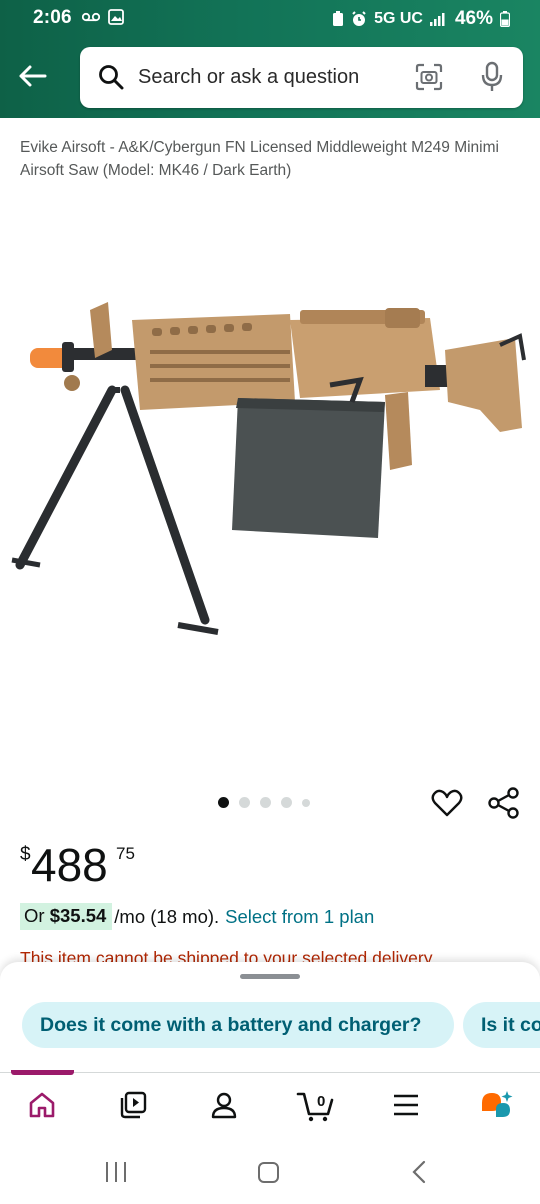  I want to click on back-button, so click(32, 76).